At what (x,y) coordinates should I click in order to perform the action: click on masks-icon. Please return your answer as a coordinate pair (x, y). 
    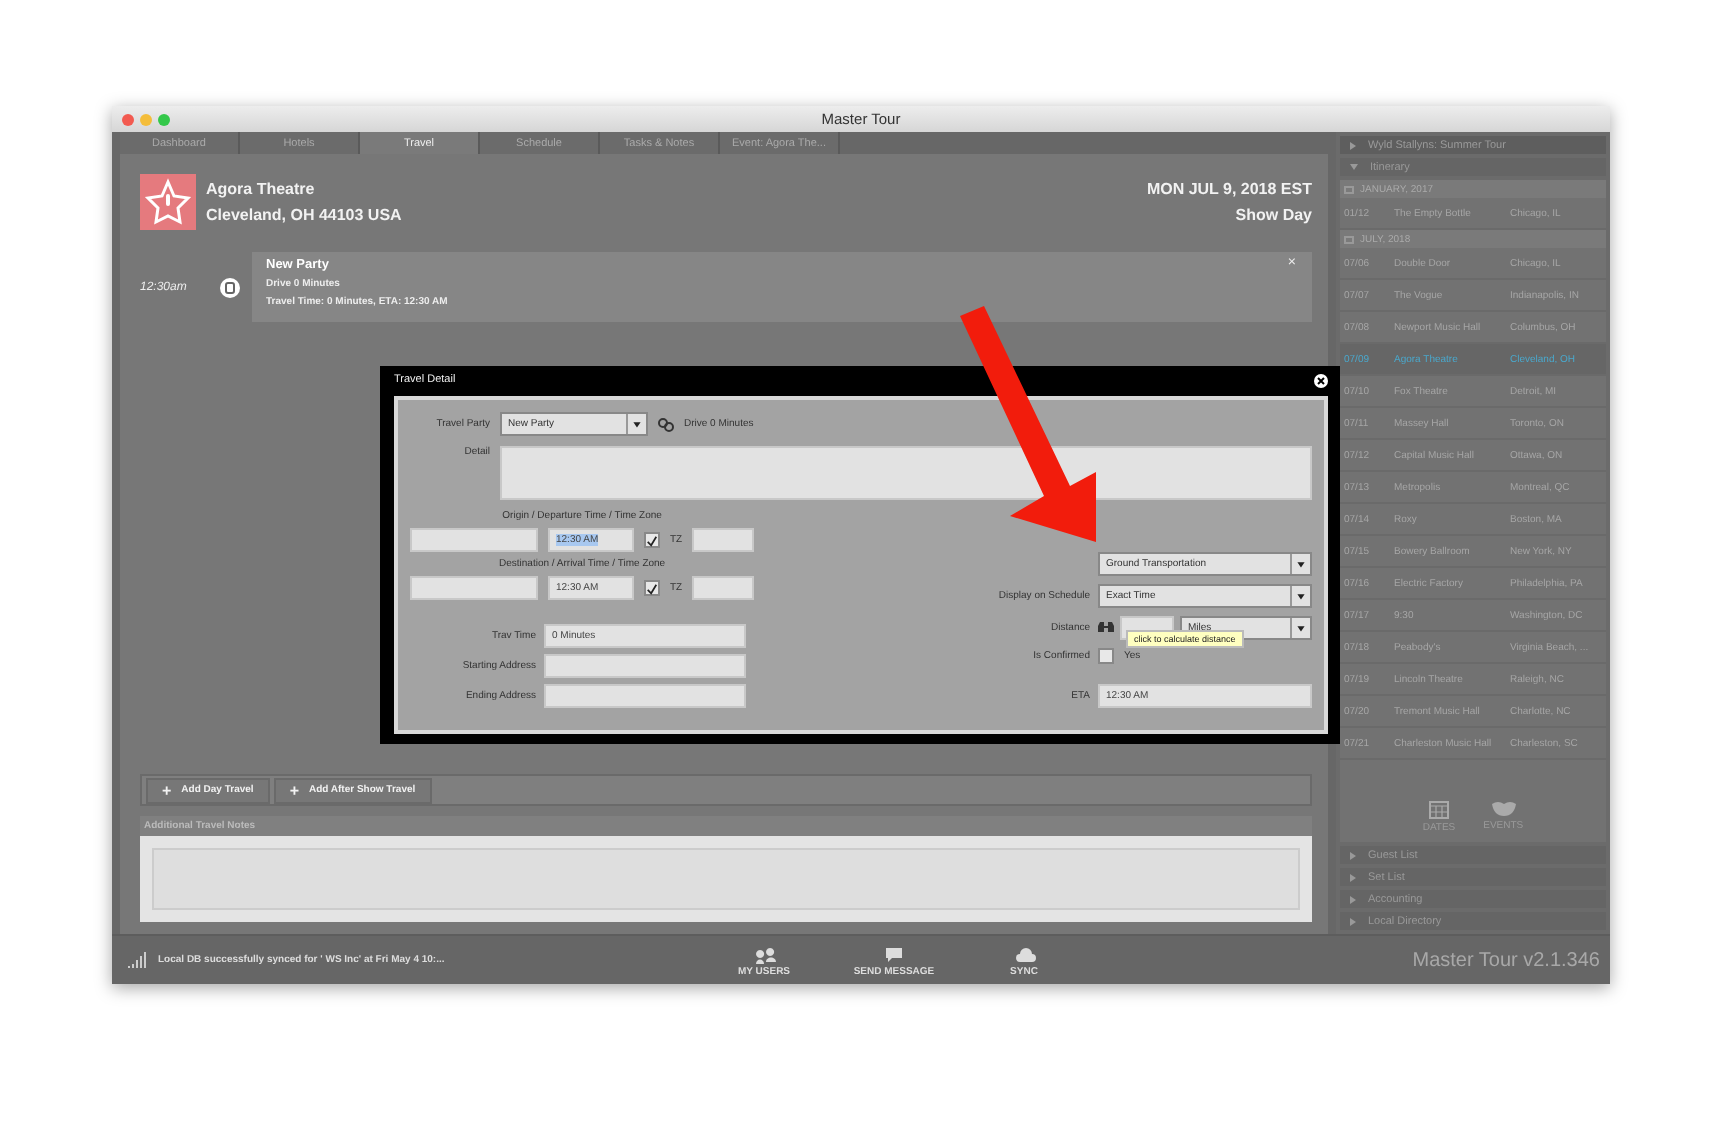
    Looking at the image, I should click on (1503, 809).